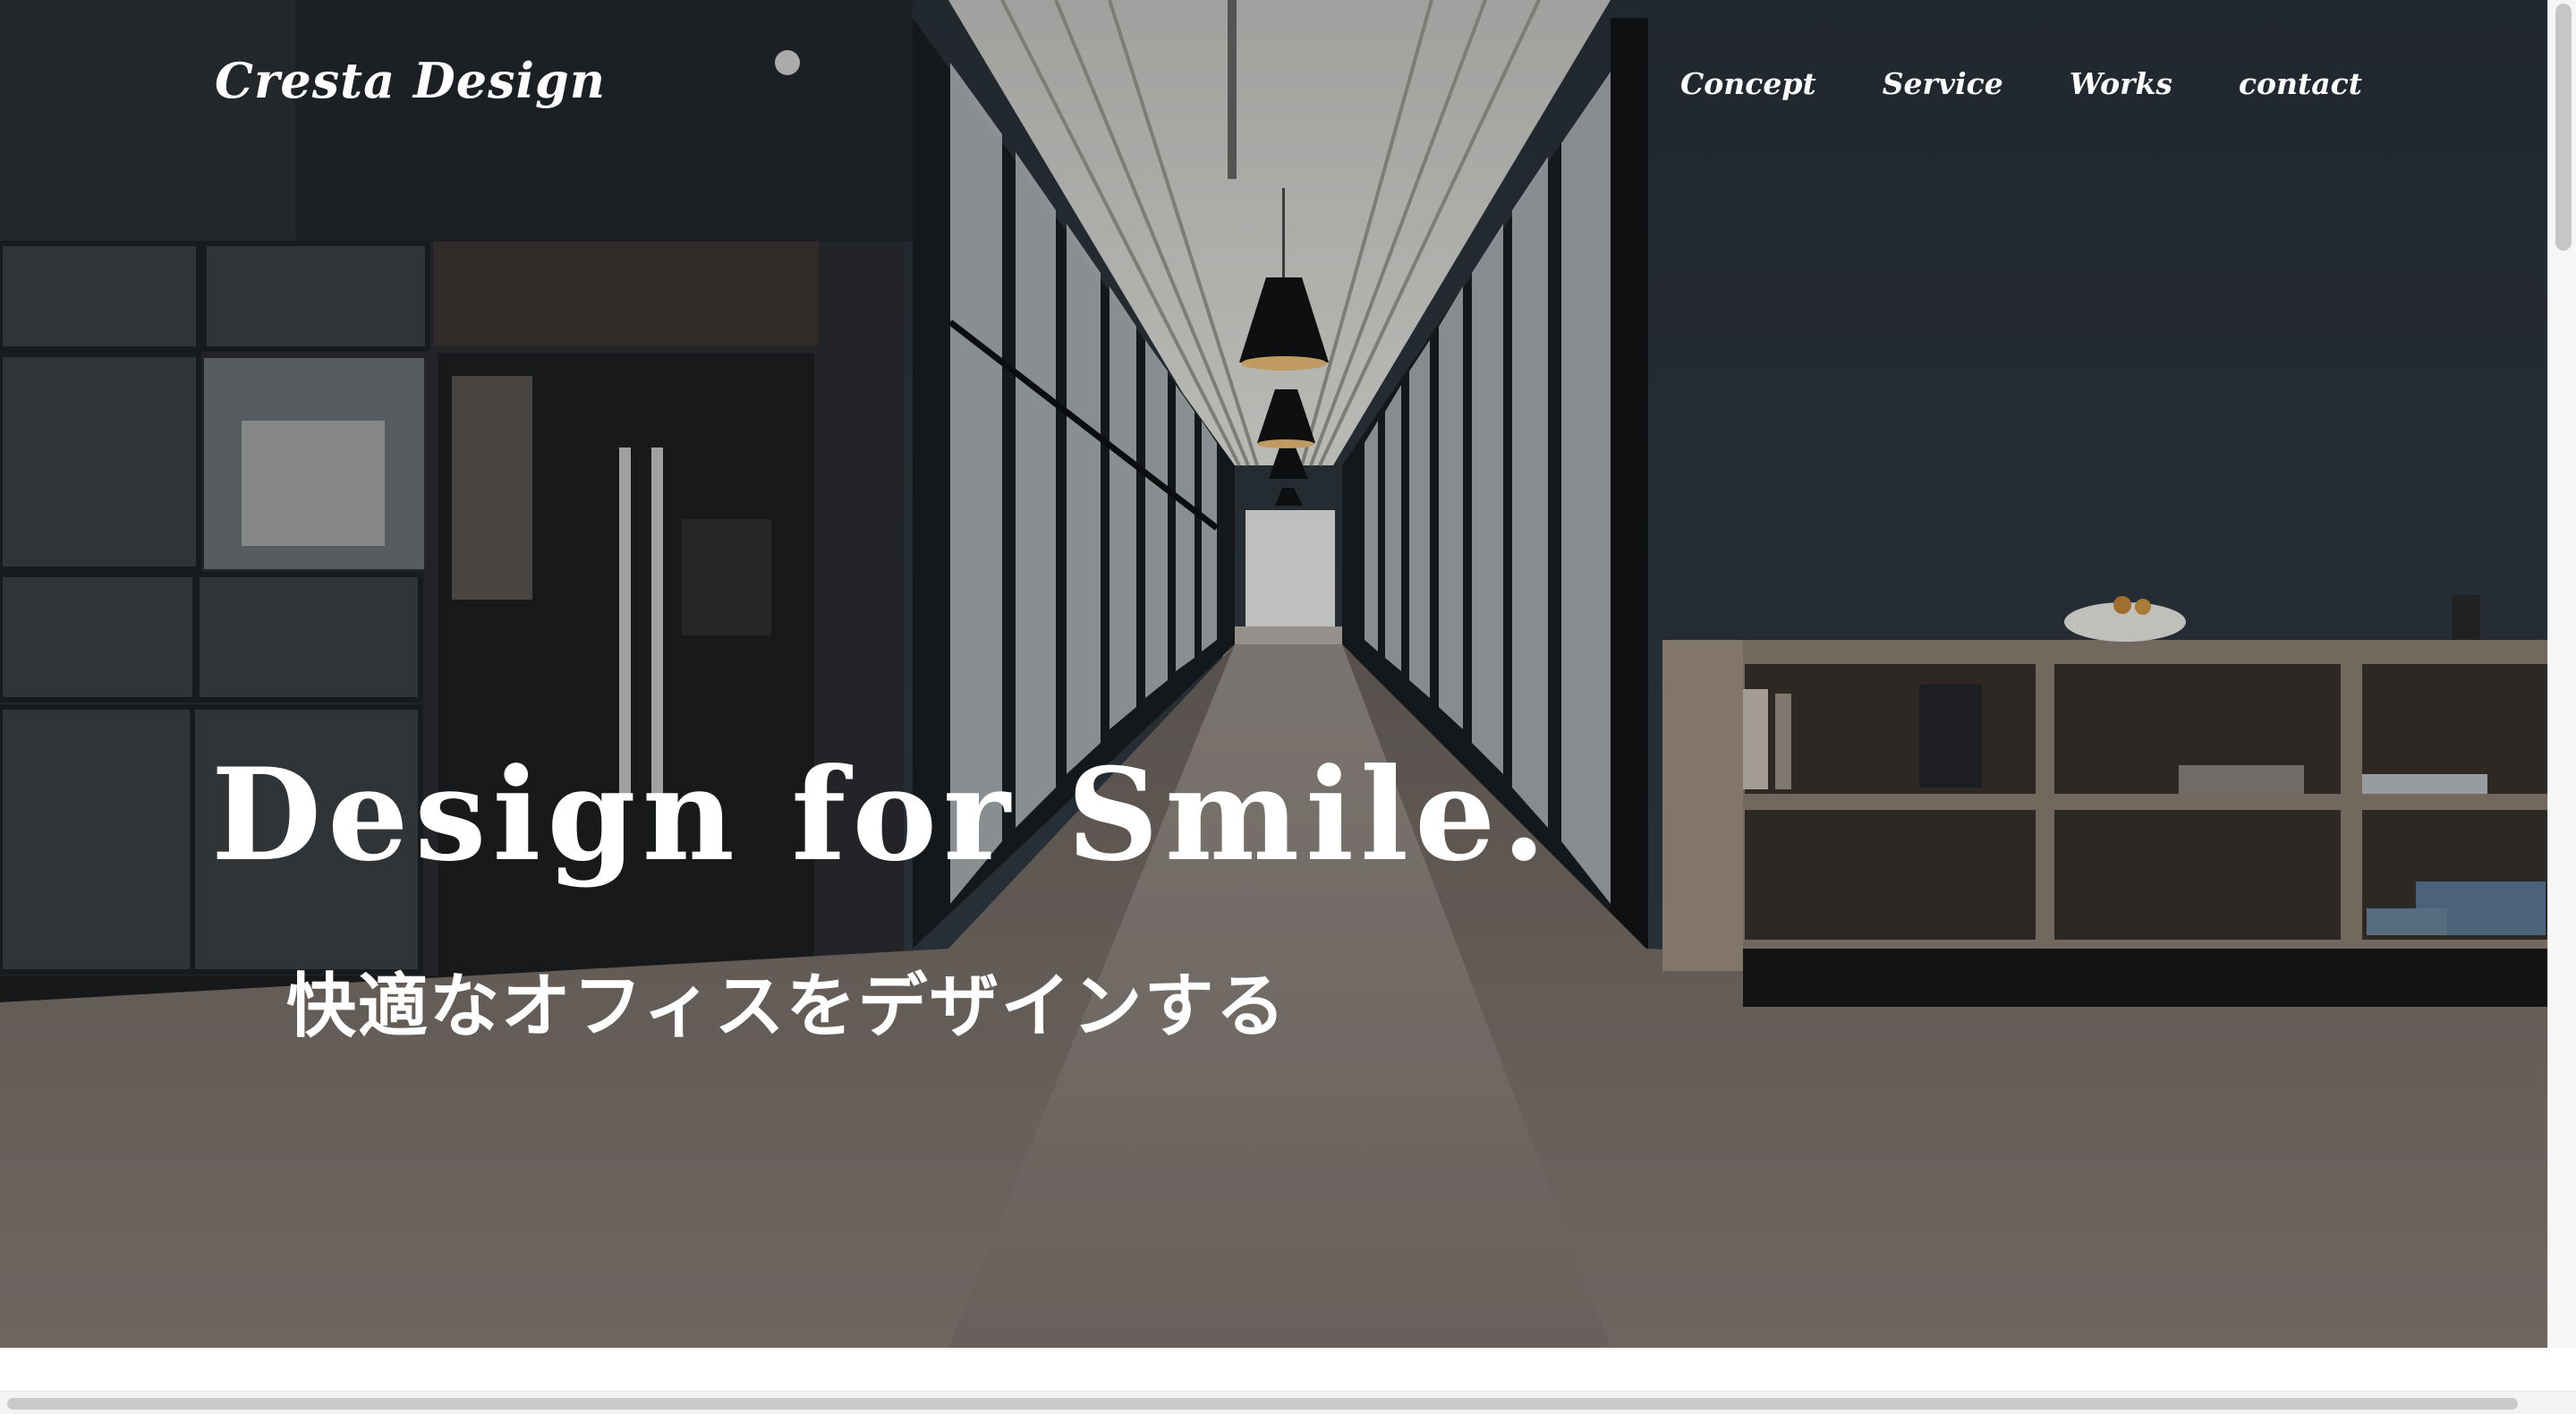  What do you see at coordinates (2121, 83) in the screenshot?
I see `nav-link-works: Works` at bounding box center [2121, 83].